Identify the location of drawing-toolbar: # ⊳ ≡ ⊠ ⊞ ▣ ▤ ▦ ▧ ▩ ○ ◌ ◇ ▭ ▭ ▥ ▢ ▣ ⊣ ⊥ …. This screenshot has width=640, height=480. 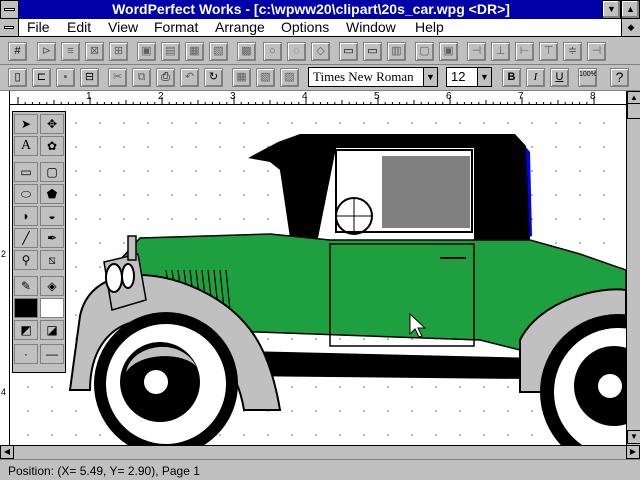
(320, 51).